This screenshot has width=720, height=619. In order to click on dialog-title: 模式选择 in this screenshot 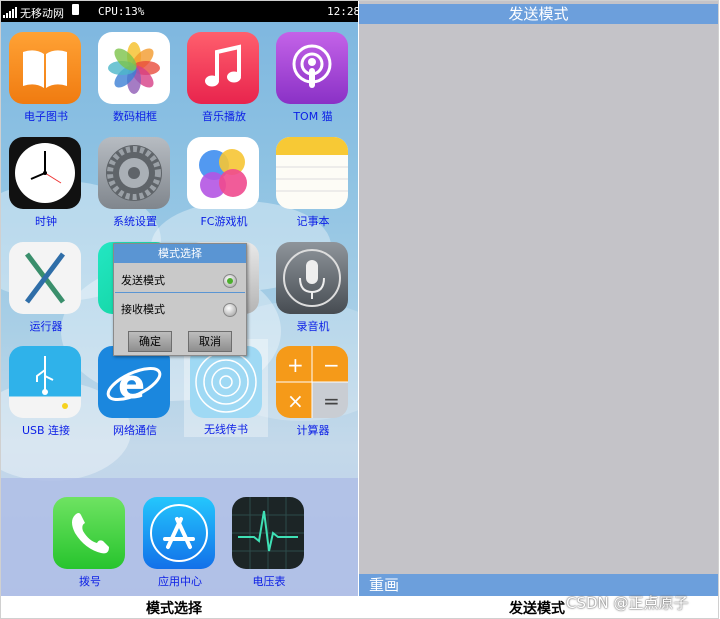, I will do `click(180, 253)`.